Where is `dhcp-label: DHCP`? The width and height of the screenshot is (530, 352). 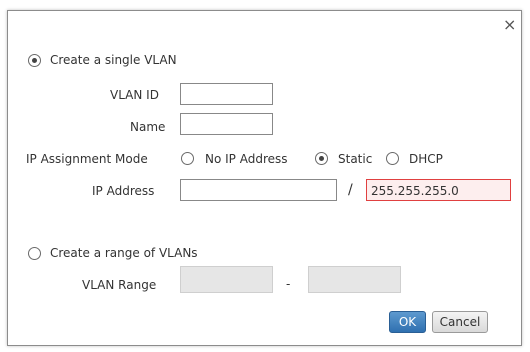 dhcp-label: DHCP is located at coordinates (426, 159).